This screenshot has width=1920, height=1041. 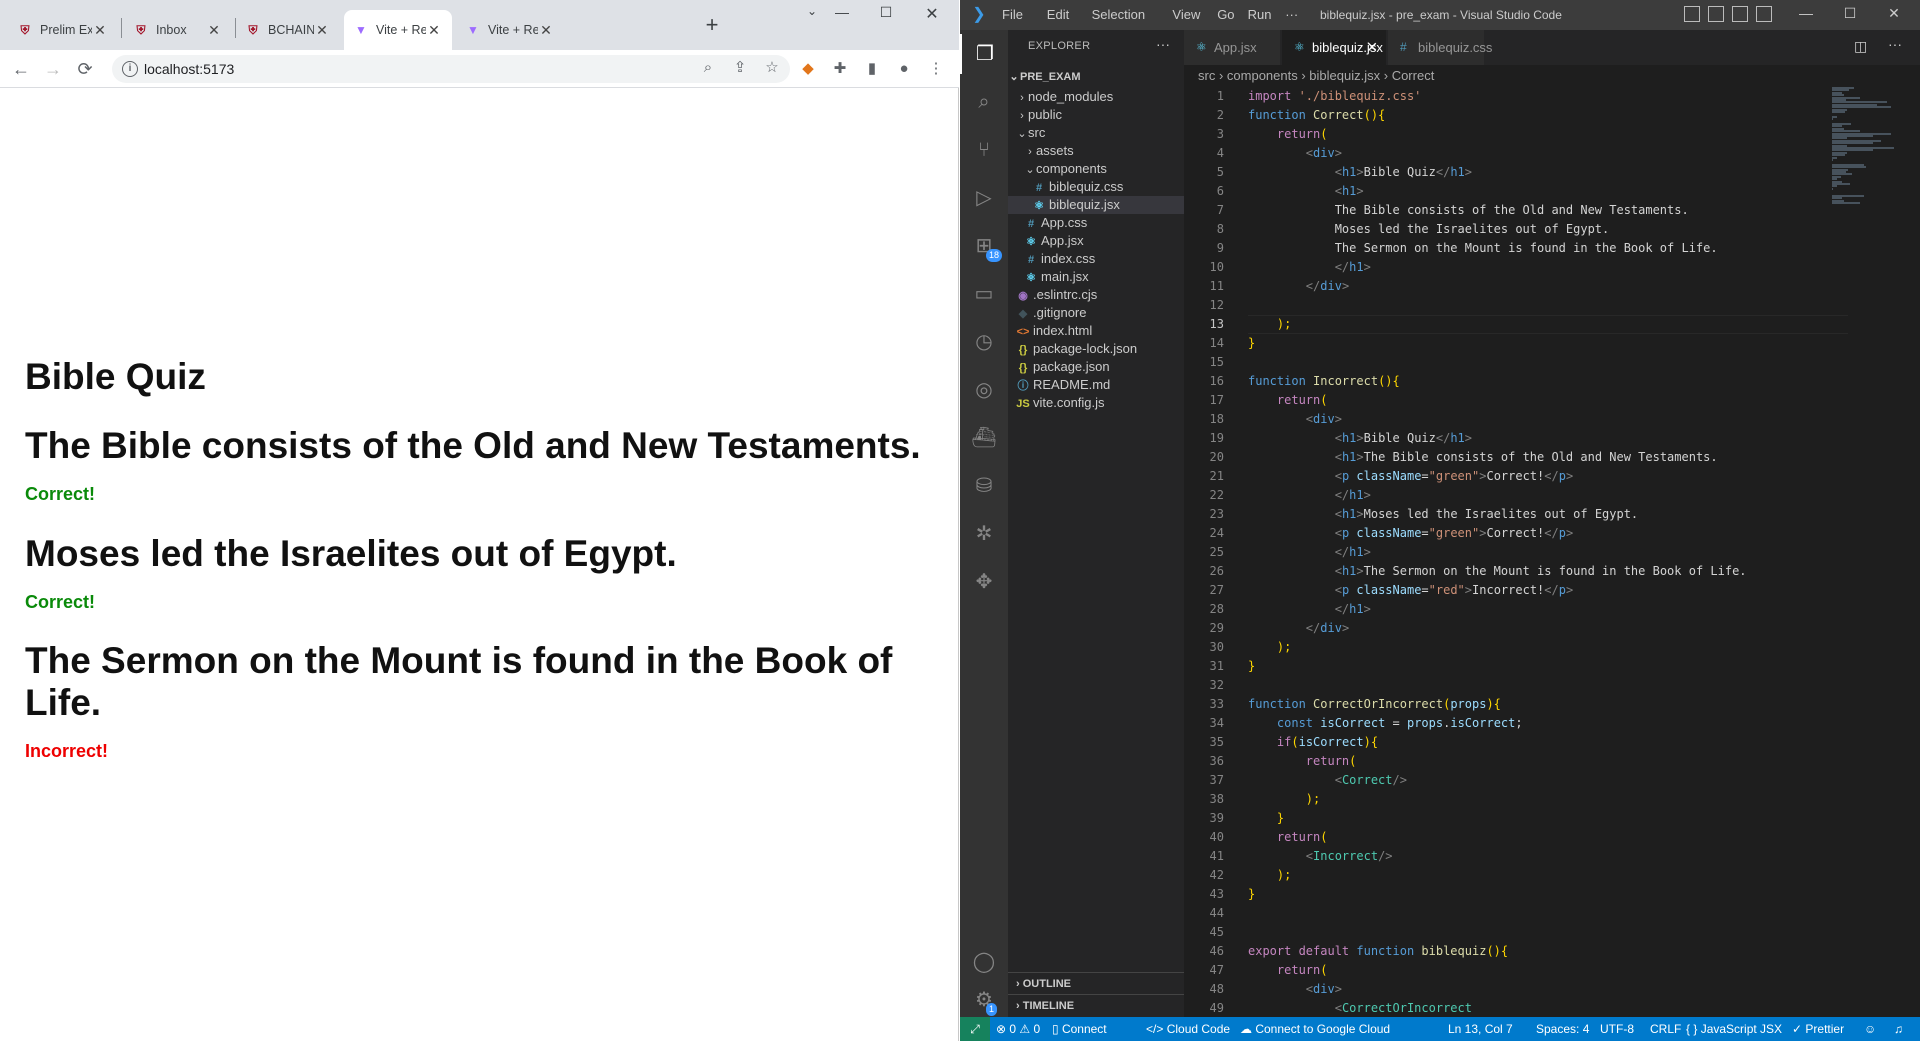 What do you see at coordinates (1440, 47) in the screenshot?
I see `editor-tab: # biblequiz.css` at bounding box center [1440, 47].